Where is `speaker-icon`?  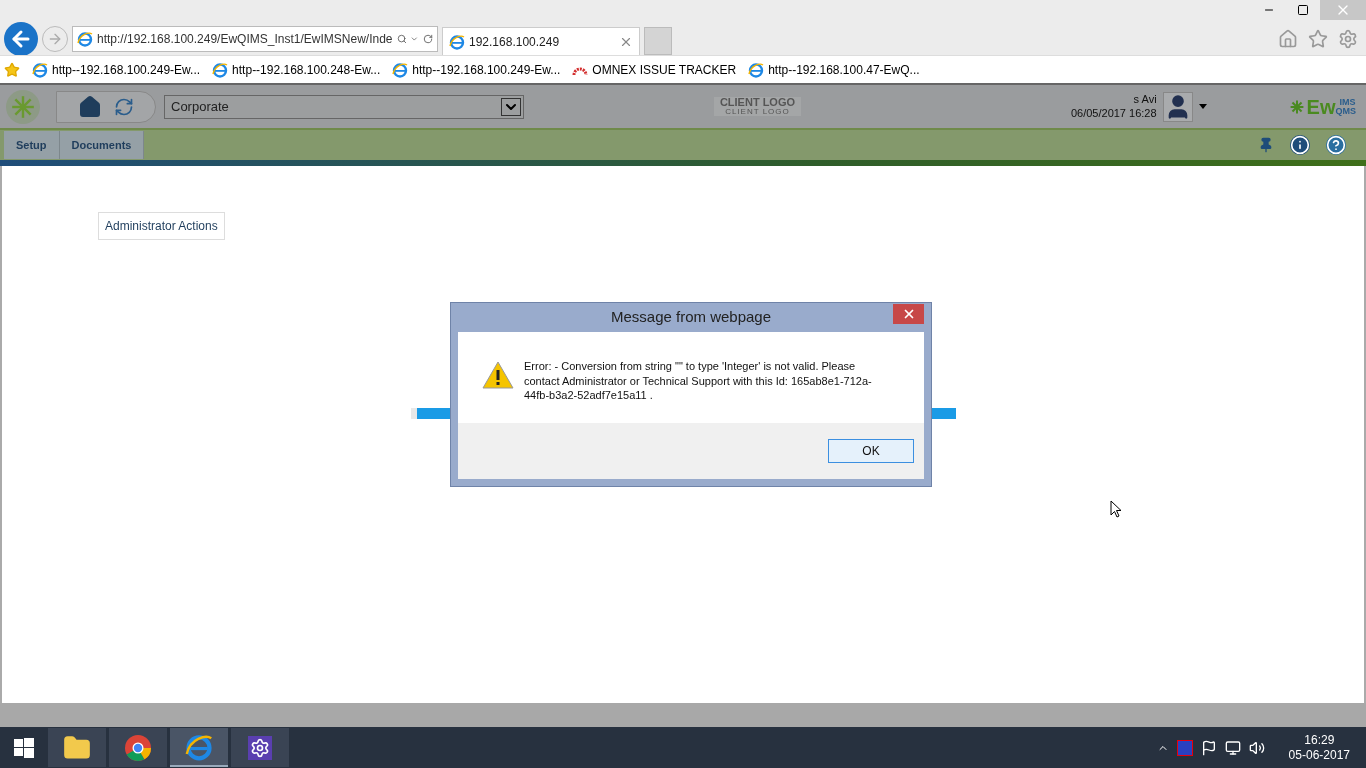 speaker-icon is located at coordinates (1256, 747).